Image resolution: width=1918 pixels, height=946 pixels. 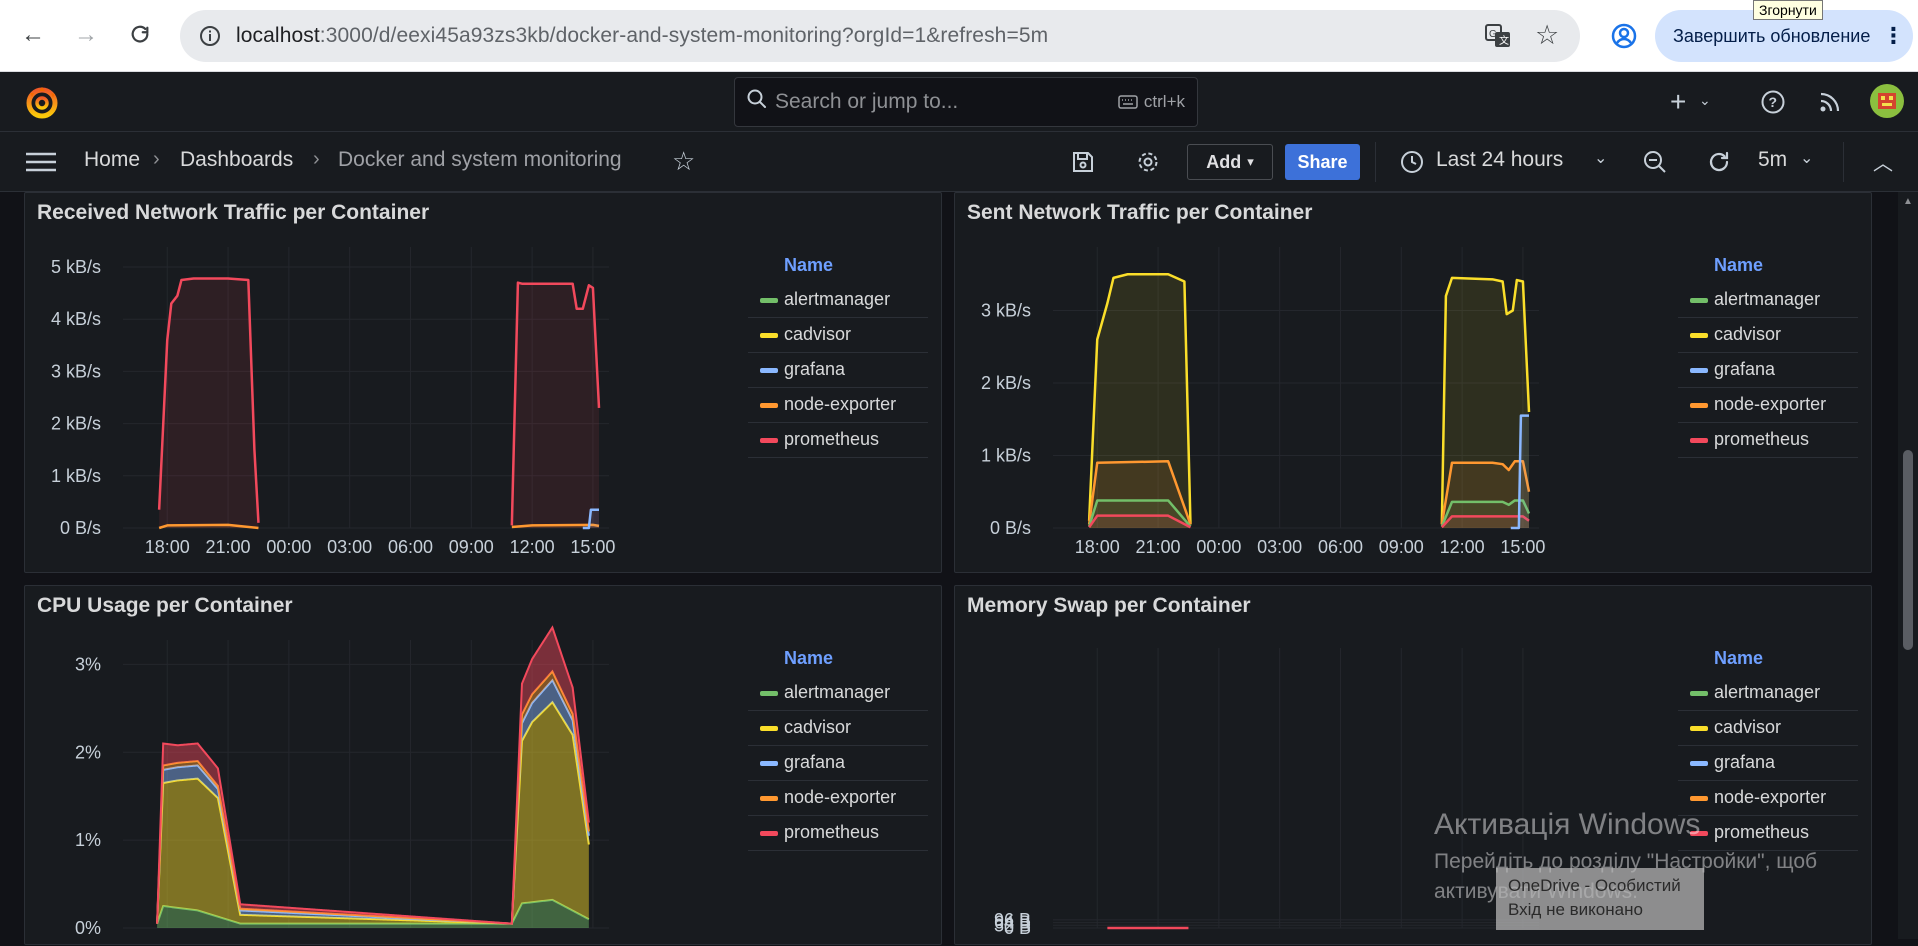 I want to click on add-button: Add ▾, so click(x=1230, y=162).